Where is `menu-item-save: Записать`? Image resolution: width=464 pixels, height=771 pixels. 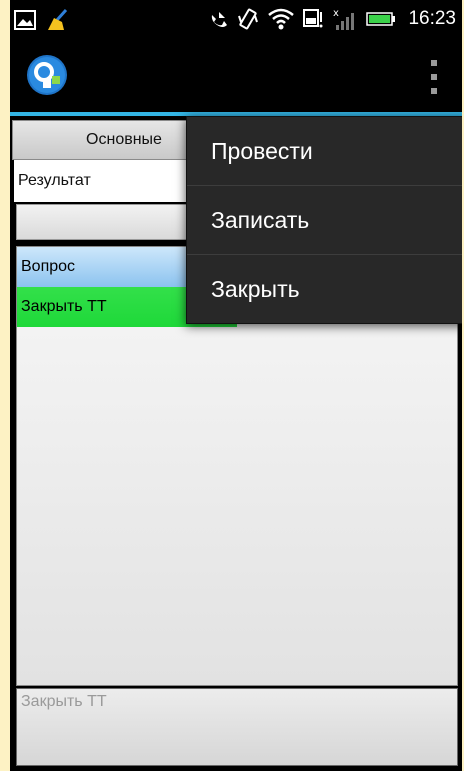
menu-item-save: Записать is located at coordinates (324, 220).